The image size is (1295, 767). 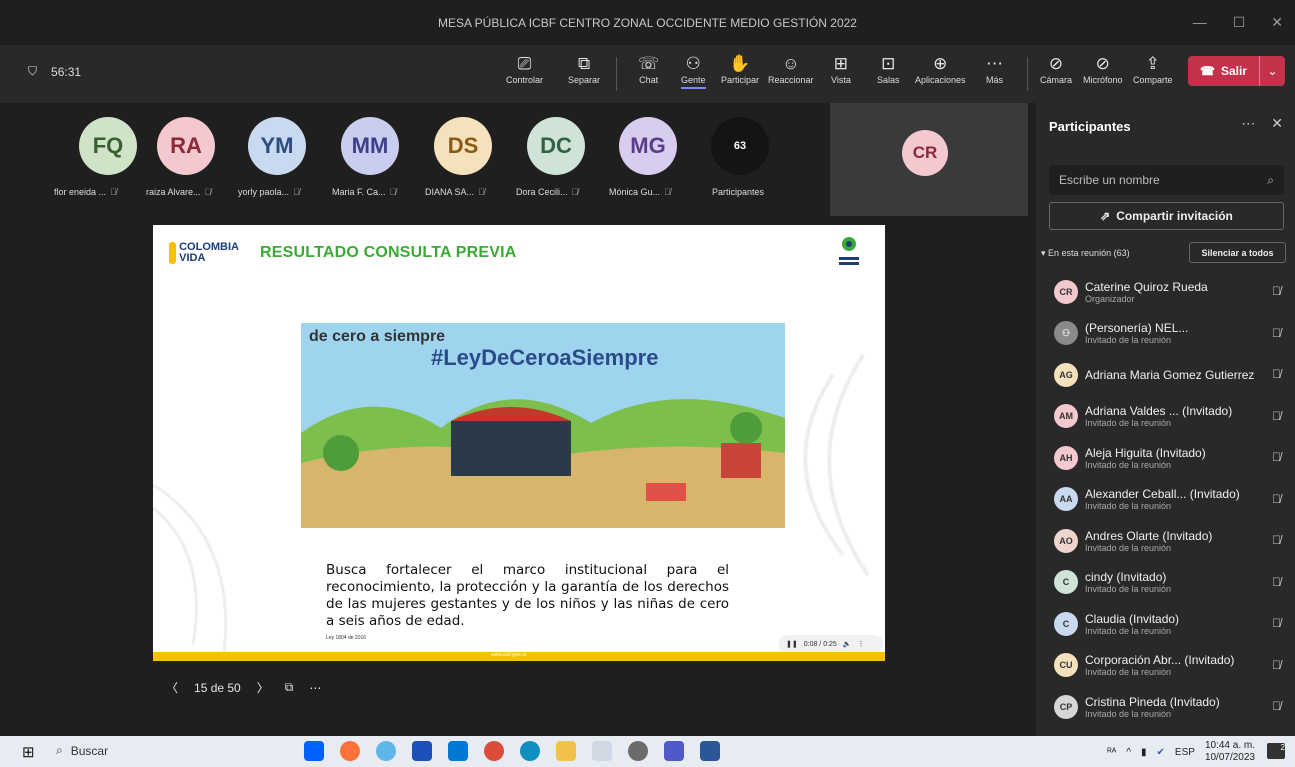 I want to click on avatar: YM, so click(x=277, y=146).